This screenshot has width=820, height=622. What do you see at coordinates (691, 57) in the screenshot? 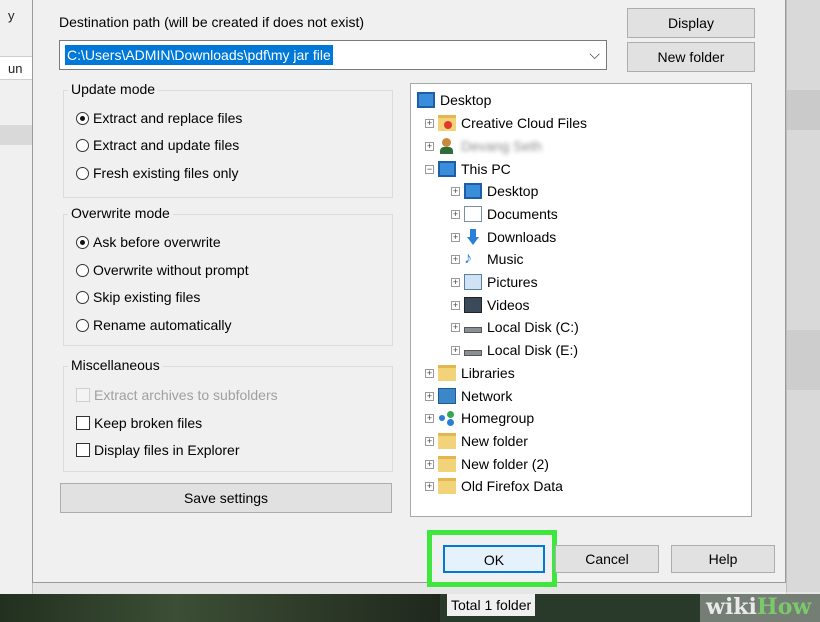
I see `new-folder-button: New folder` at bounding box center [691, 57].